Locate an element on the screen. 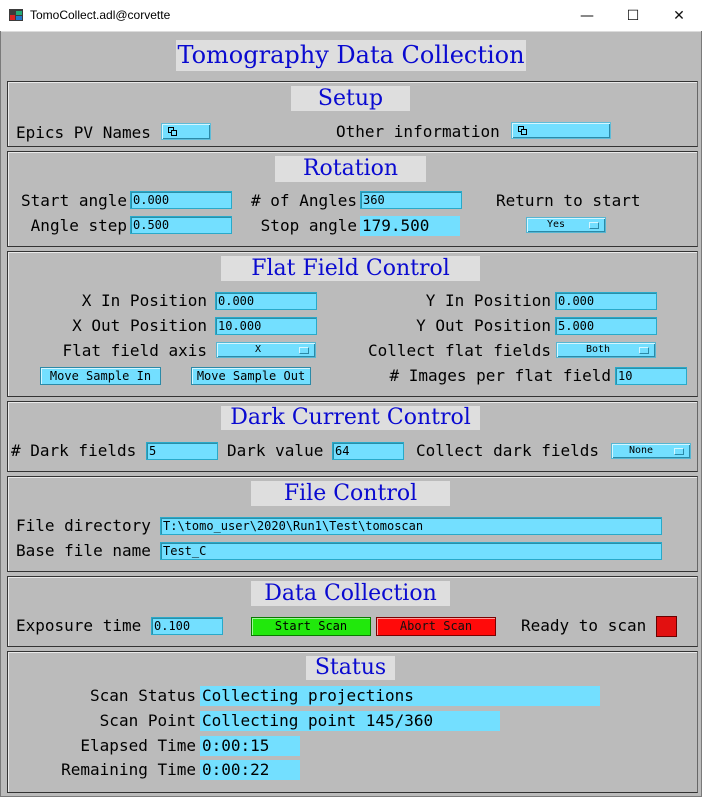  dark-current-title: Dark Current Control is located at coordinates (350, 418).